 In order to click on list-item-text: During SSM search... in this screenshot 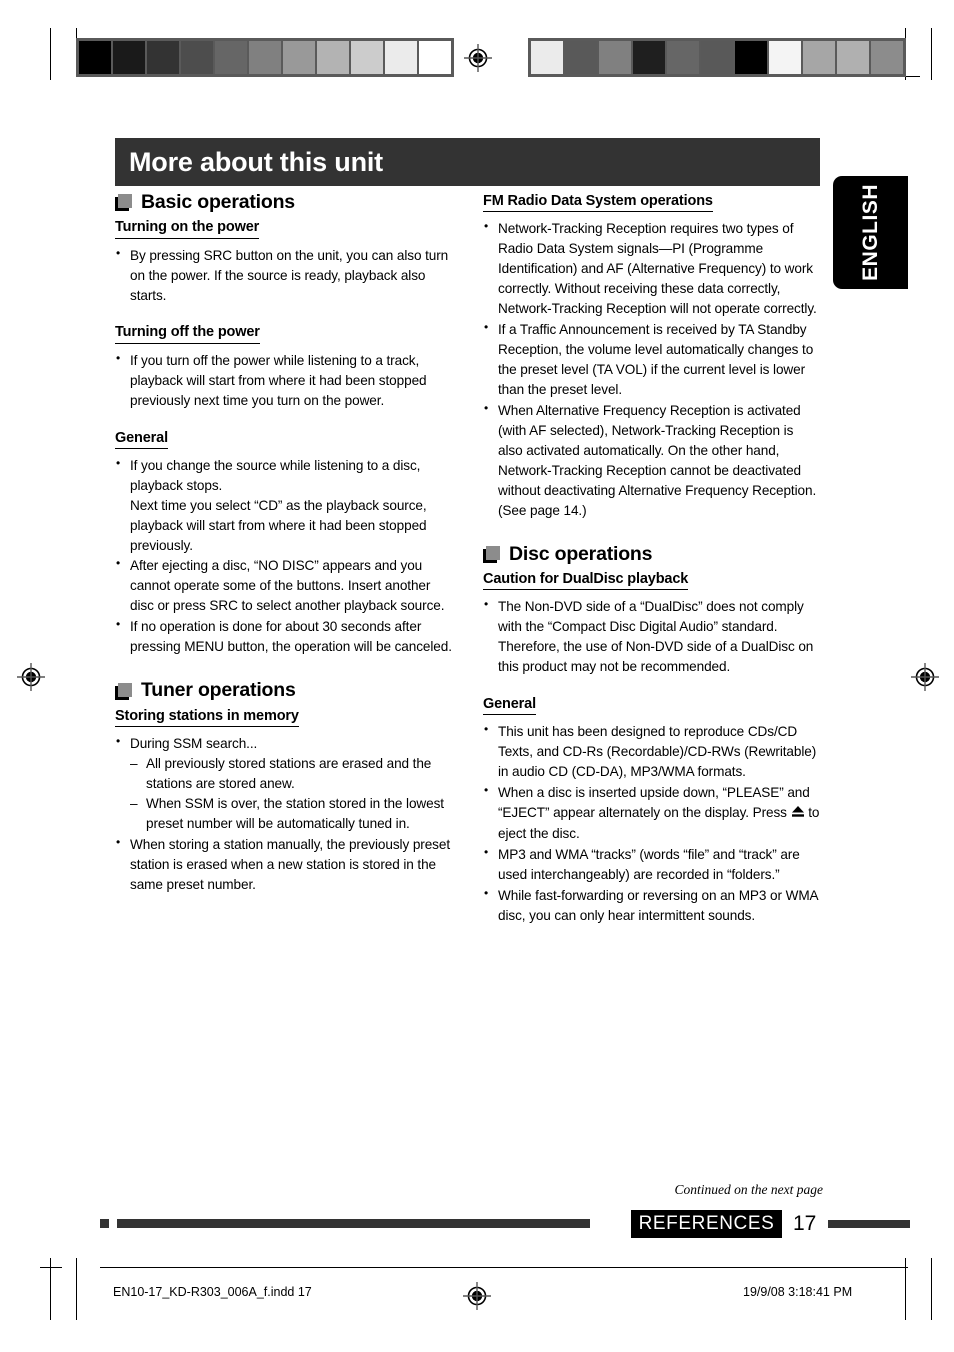, I will do `click(194, 743)`.